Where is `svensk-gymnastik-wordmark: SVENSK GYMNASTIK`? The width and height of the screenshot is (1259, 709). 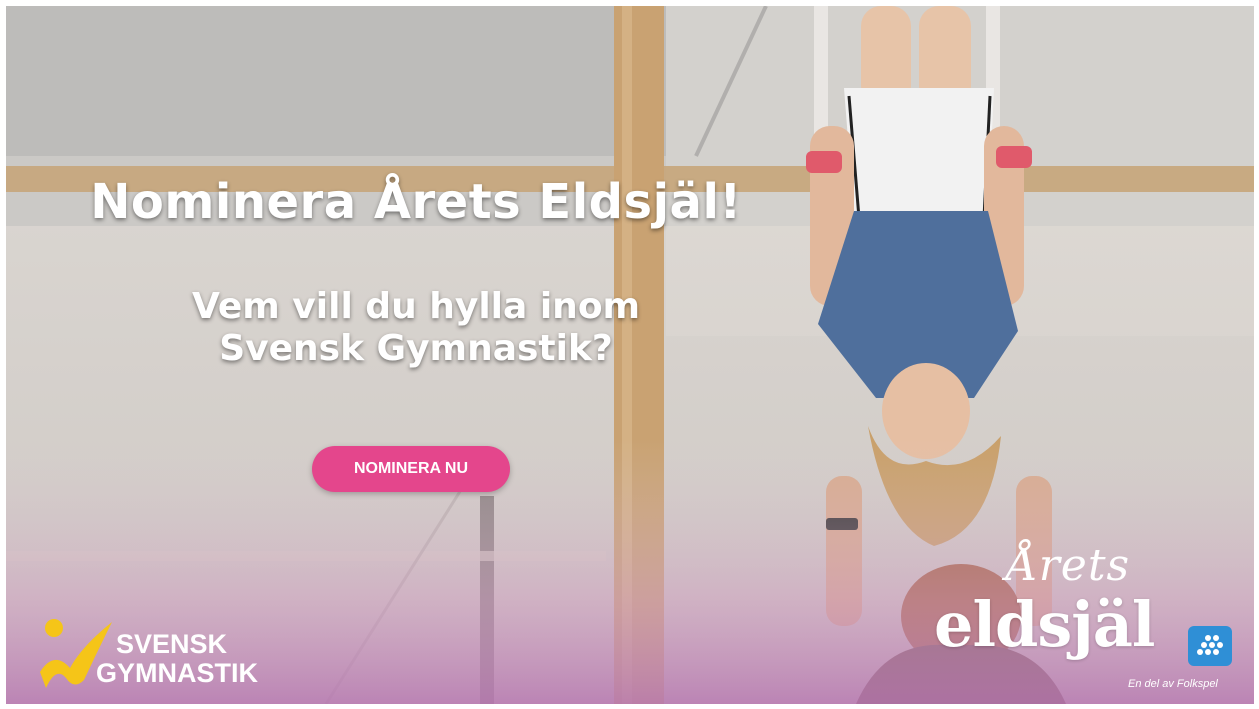
svensk-gymnastik-wordmark: SVENSK GYMNASTIK is located at coordinates (177, 659).